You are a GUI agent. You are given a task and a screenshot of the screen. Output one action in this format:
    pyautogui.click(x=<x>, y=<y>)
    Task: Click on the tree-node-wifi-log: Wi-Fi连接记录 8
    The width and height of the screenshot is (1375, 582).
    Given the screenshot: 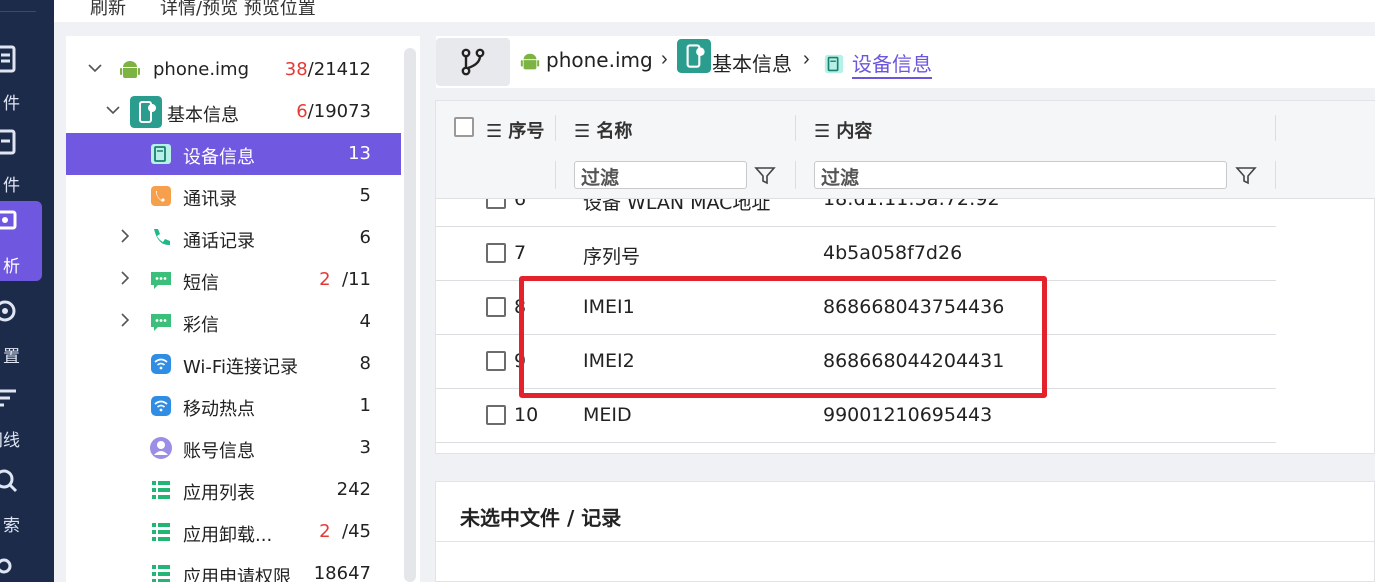 What is the action you would take?
    pyautogui.click(x=233, y=364)
    